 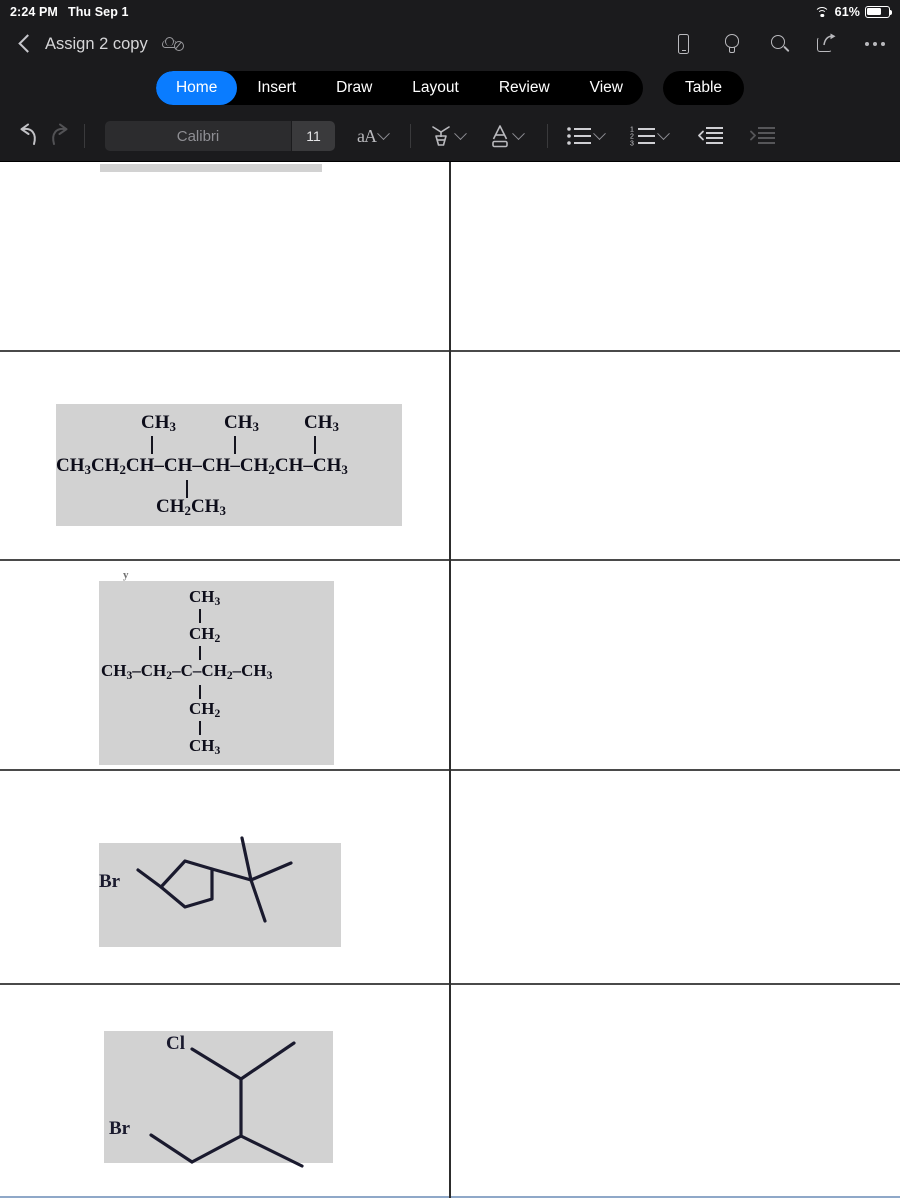 I want to click on tab-table: Table, so click(x=703, y=88).